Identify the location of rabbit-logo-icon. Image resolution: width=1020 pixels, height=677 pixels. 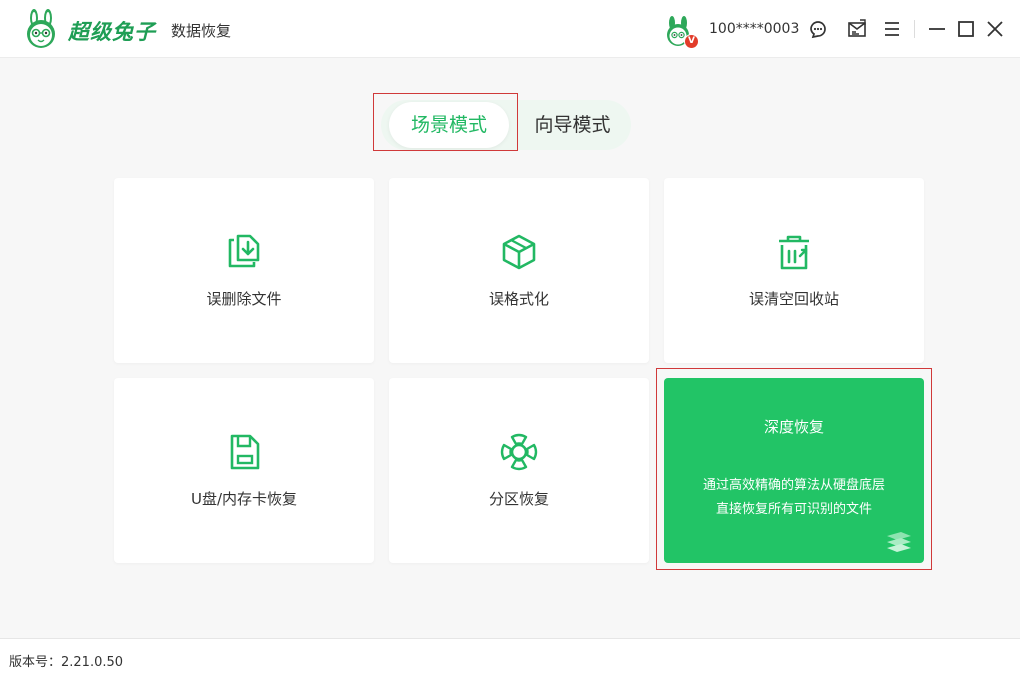
(41, 28).